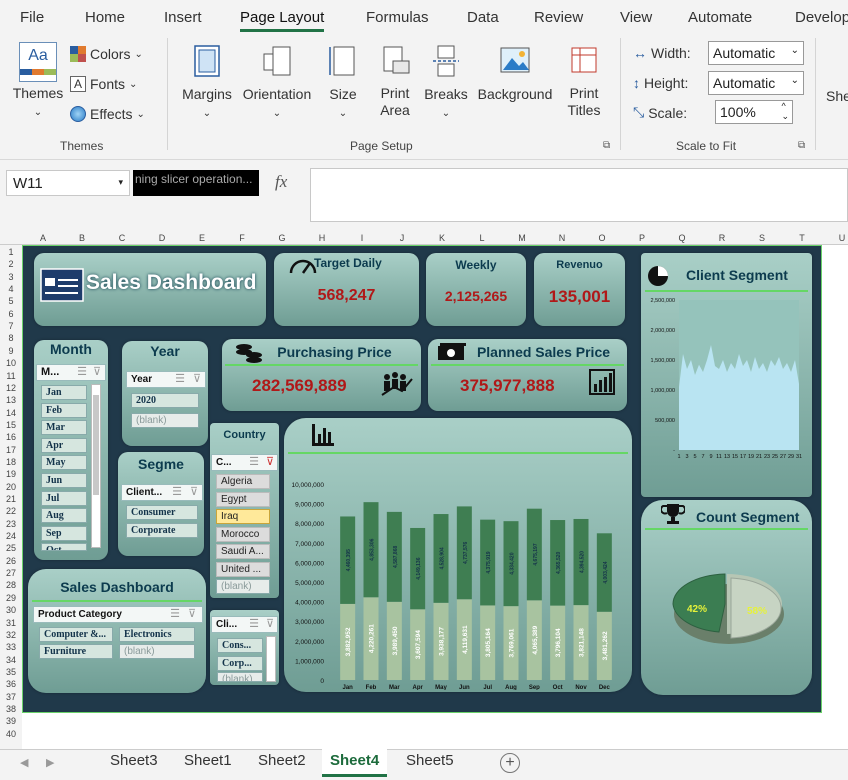 Image resolution: width=848 pixels, height=780 pixels. Describe the element at coordinates (11, 363) in the screenshot. I see `row-header: 10` at that location.